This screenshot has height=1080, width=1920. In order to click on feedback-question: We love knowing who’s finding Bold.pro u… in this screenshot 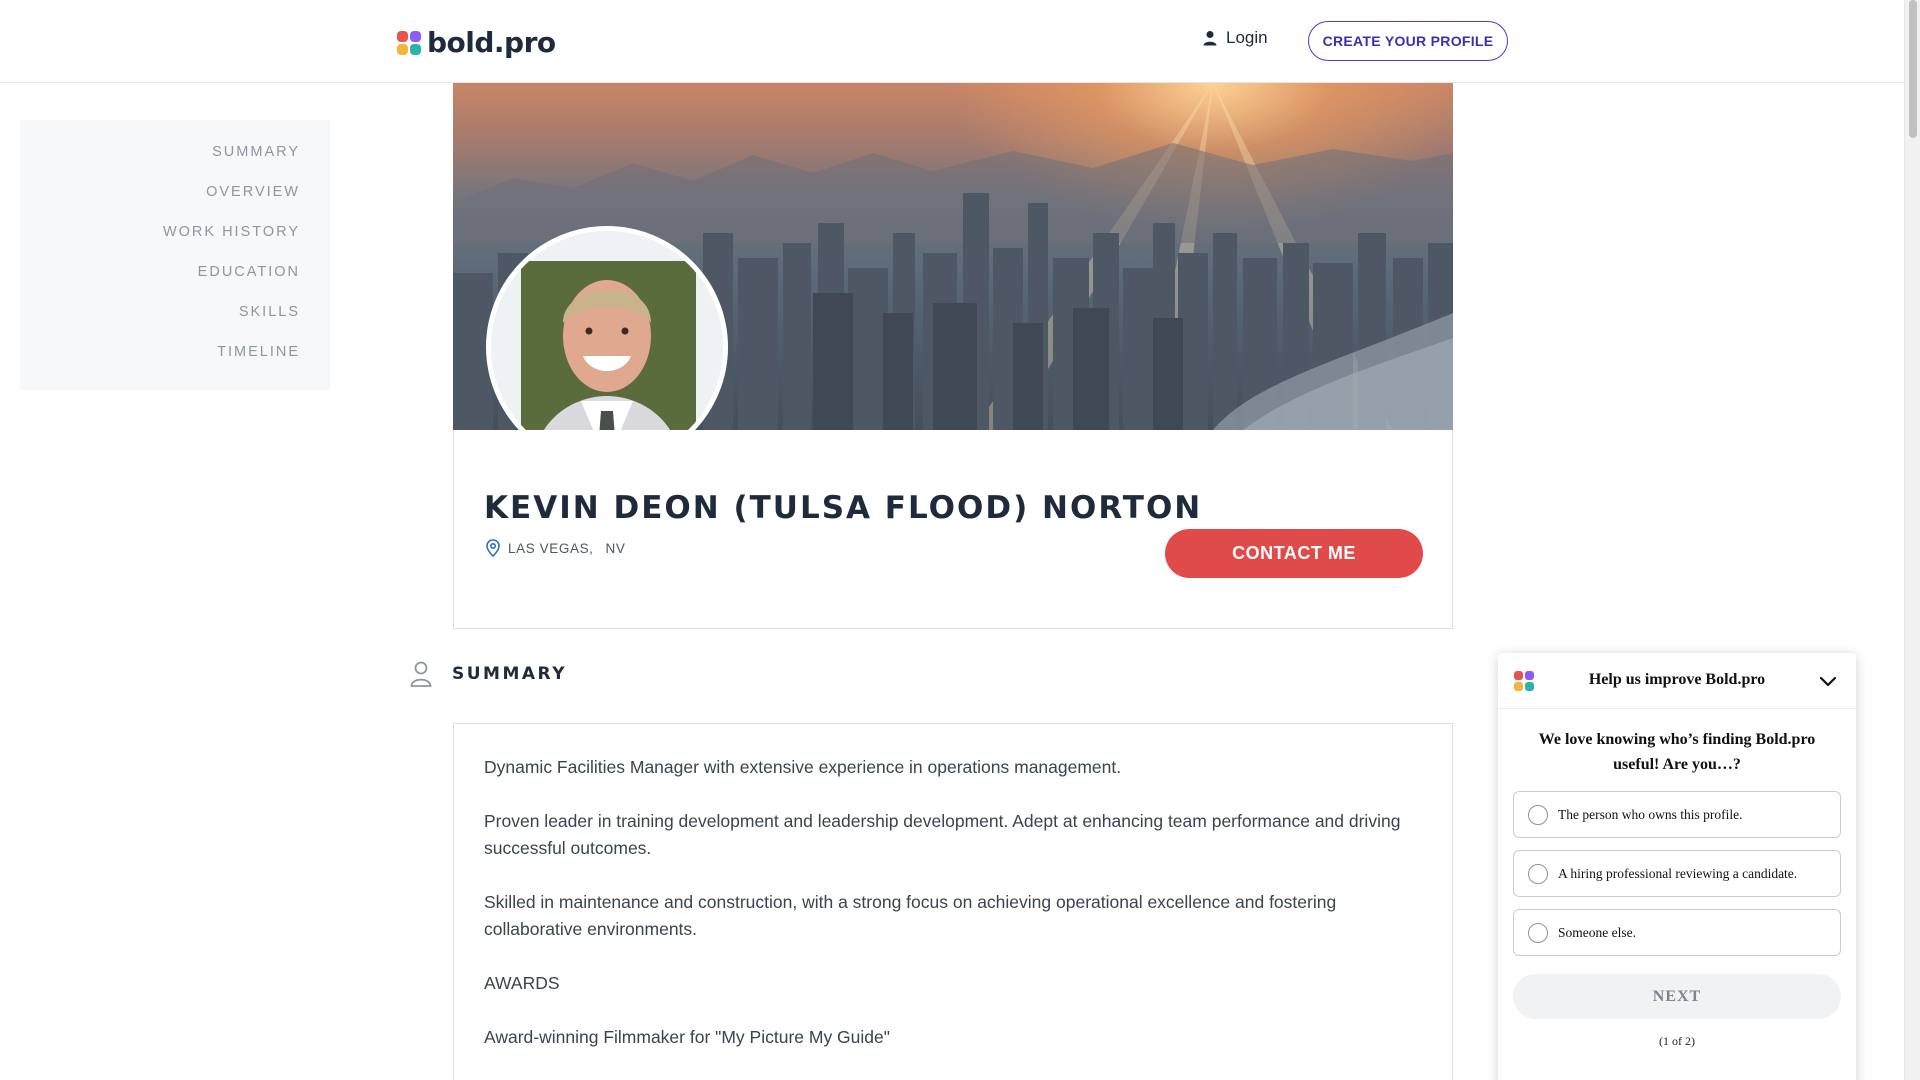, I will do `click(1677, 752)`.